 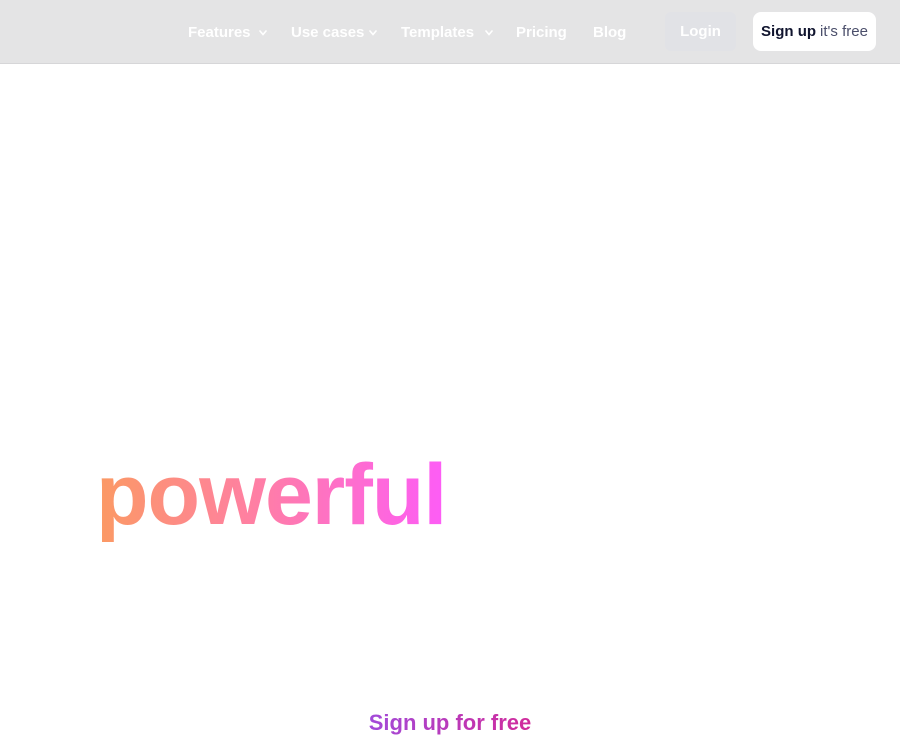 I want to click on nav-item-templates: Templates, so click(x=437, y=33).